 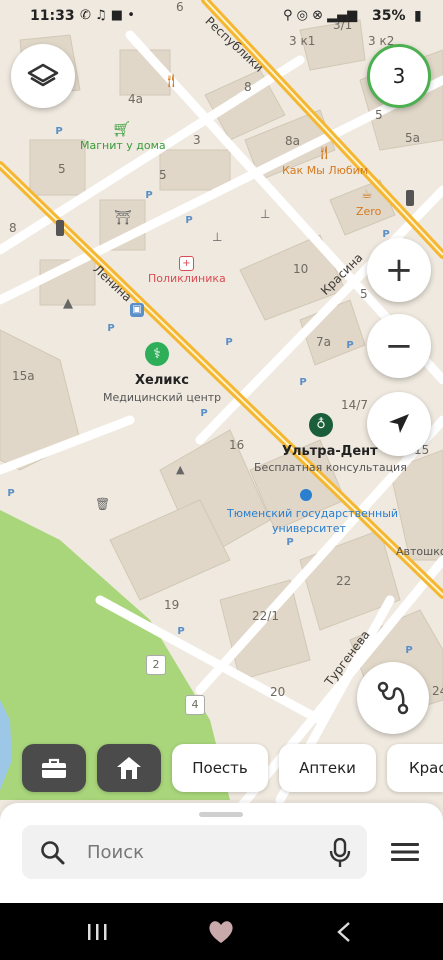 What do you see at coordinates (172, 605) in the screenshot?
I see `building-label: 19` at bounding box center [172, 605].